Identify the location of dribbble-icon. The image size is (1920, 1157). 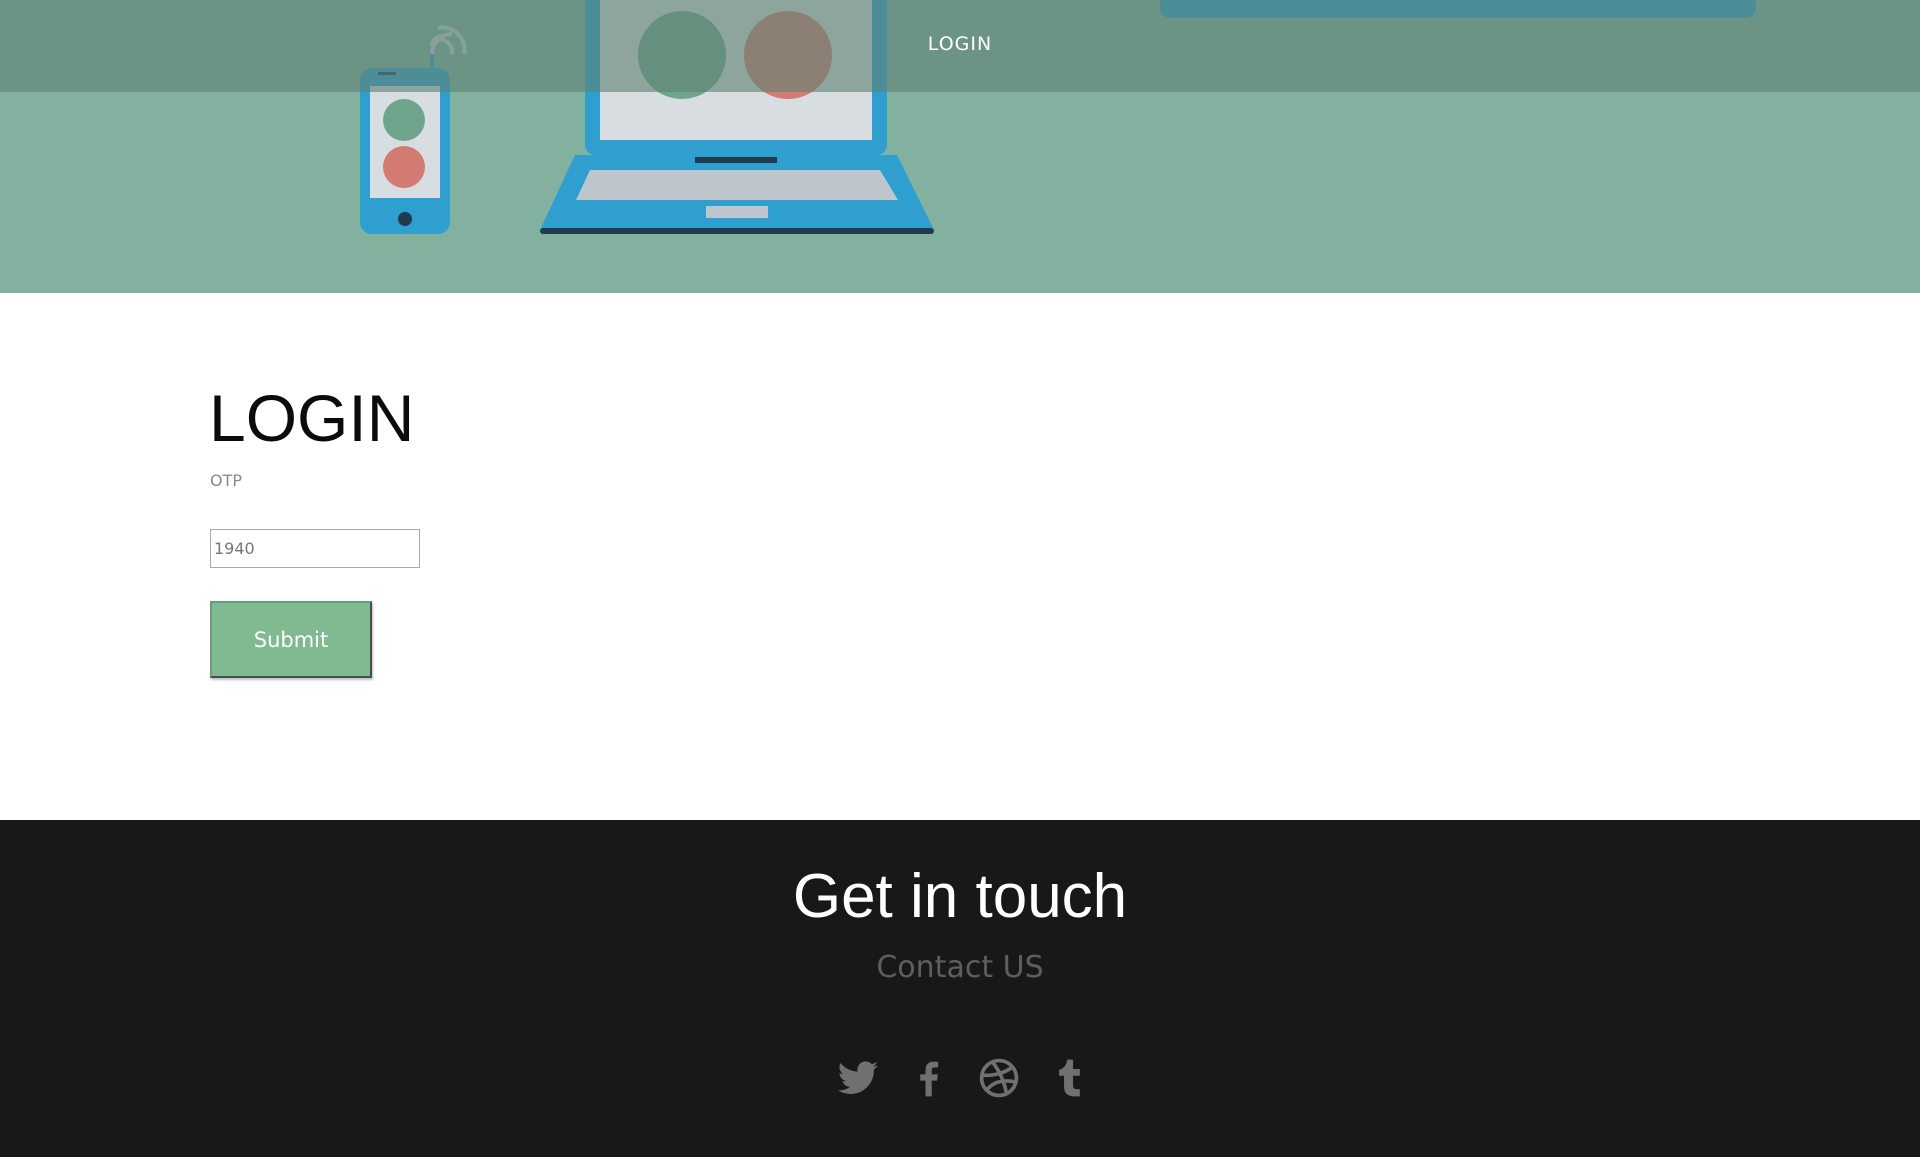
(999, 1078).